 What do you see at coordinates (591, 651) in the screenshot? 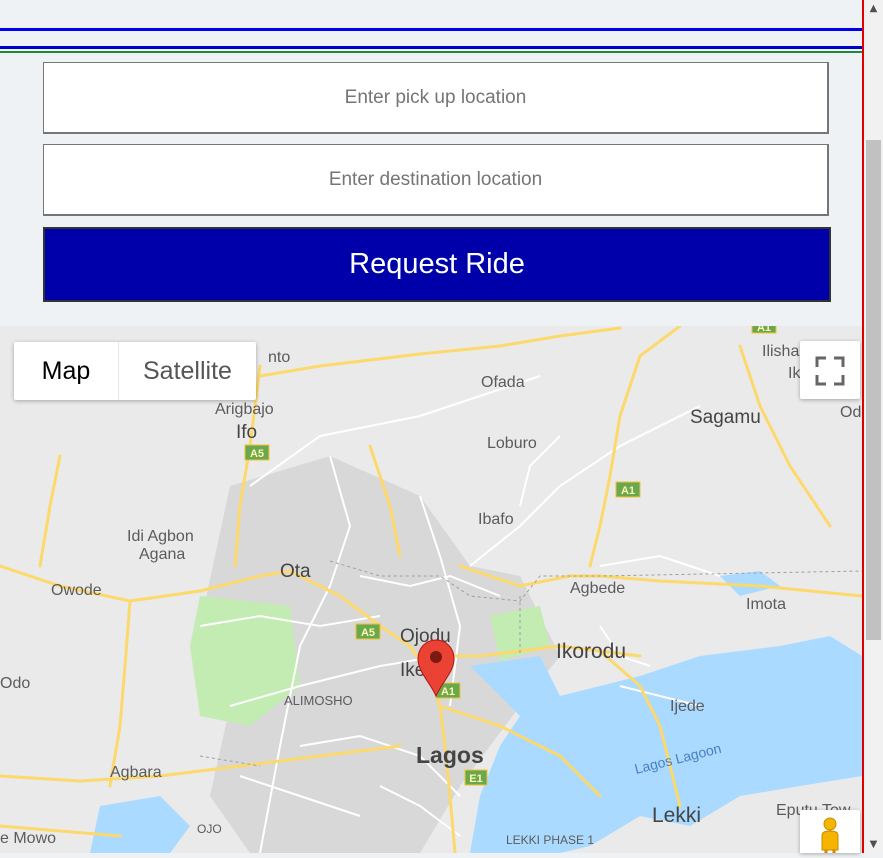
I see `map-label-ikorodu: Ikorodu` at bounding box center [591, 651].